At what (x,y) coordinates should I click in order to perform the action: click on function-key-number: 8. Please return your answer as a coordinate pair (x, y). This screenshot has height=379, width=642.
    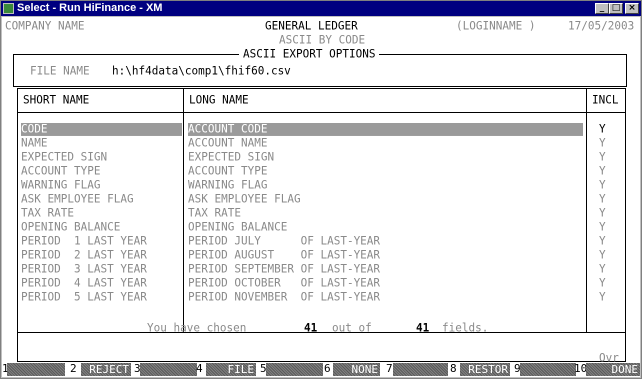
    Looking at the image, I should click on (453, 368).